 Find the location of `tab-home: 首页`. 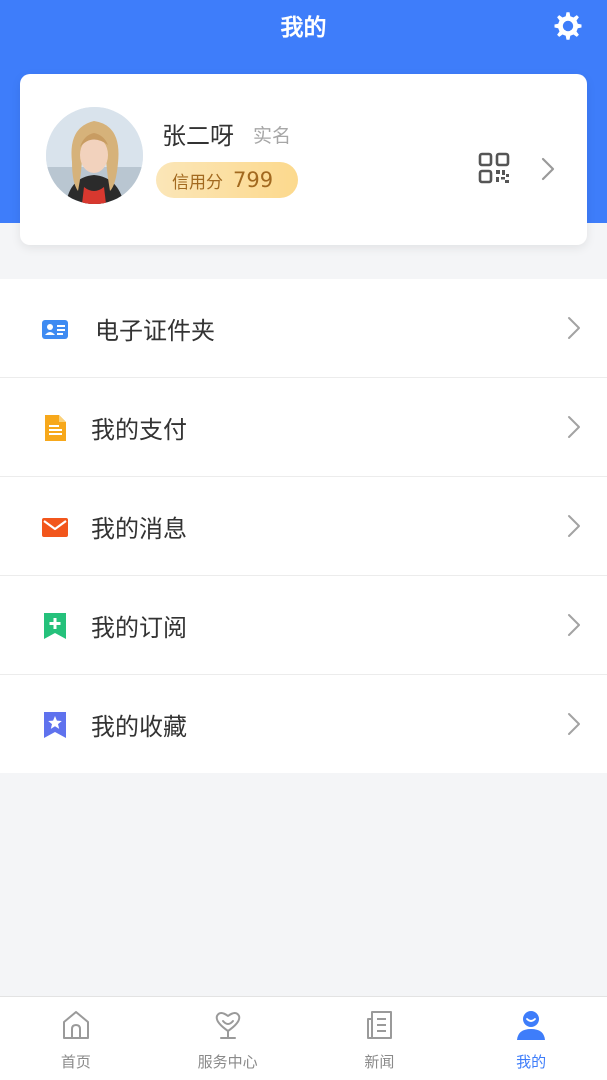

tab-home: 首页 is located at coordinates (76, 1038).